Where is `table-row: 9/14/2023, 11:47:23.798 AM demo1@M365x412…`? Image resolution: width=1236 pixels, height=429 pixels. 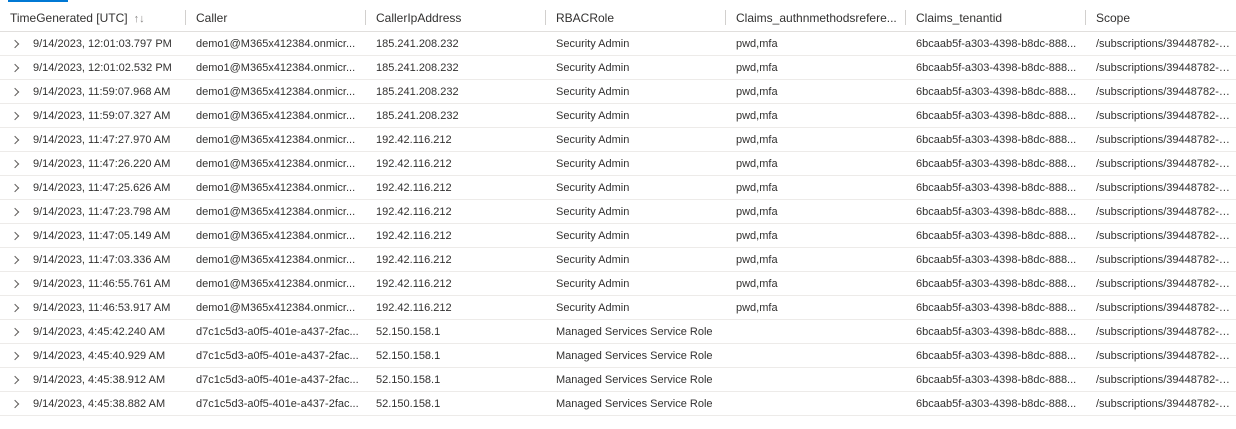 table-row: 9/14/2023, 11:47:23.798 AM demo1@M365x412… is located at coordinates (618, 211).